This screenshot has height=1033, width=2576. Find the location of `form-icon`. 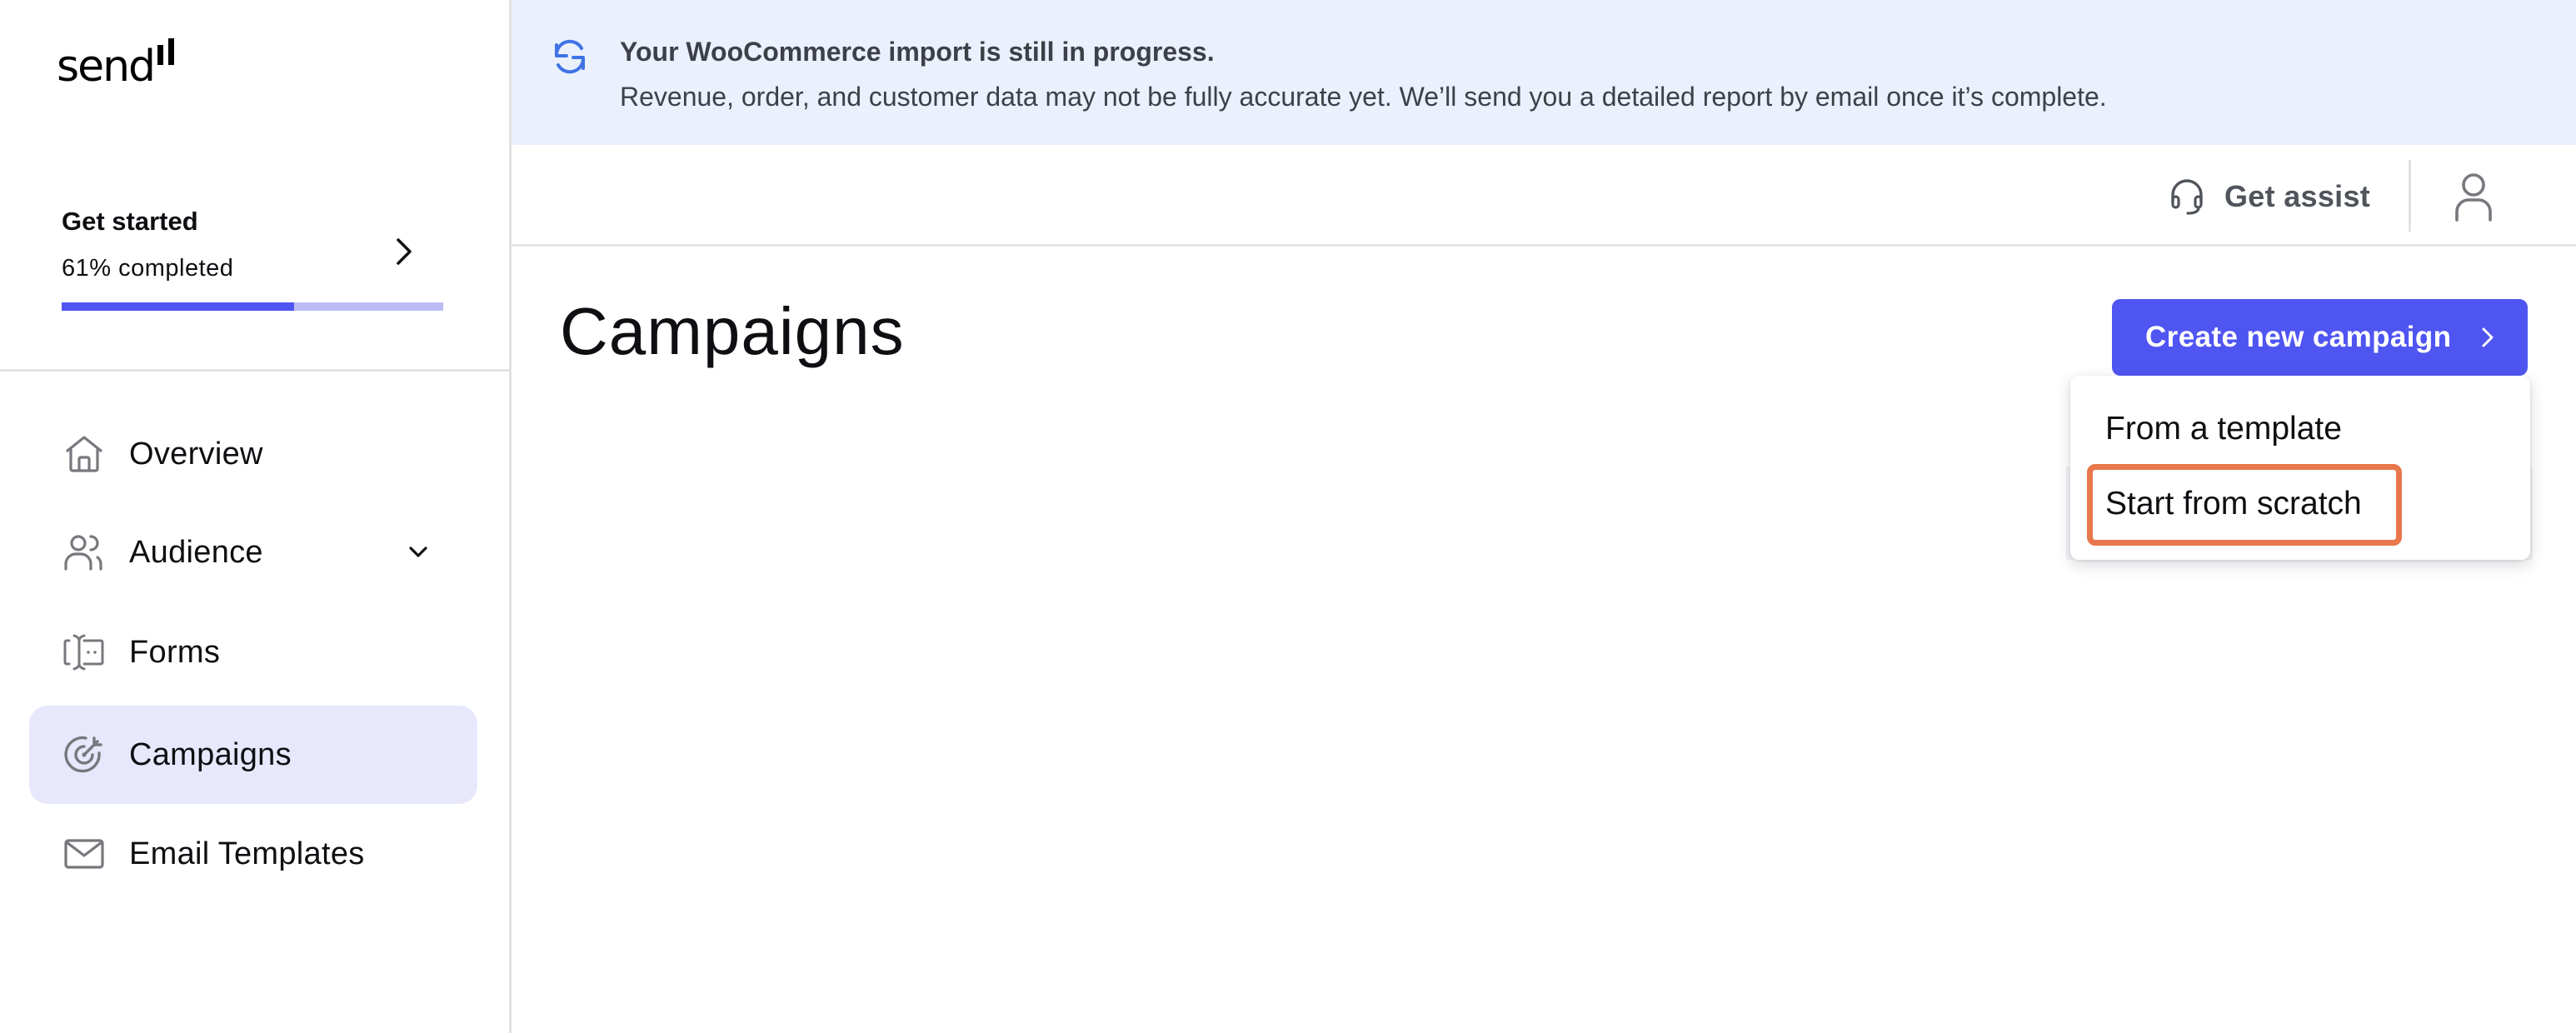

form-icon is located at coordinates (83, 652).